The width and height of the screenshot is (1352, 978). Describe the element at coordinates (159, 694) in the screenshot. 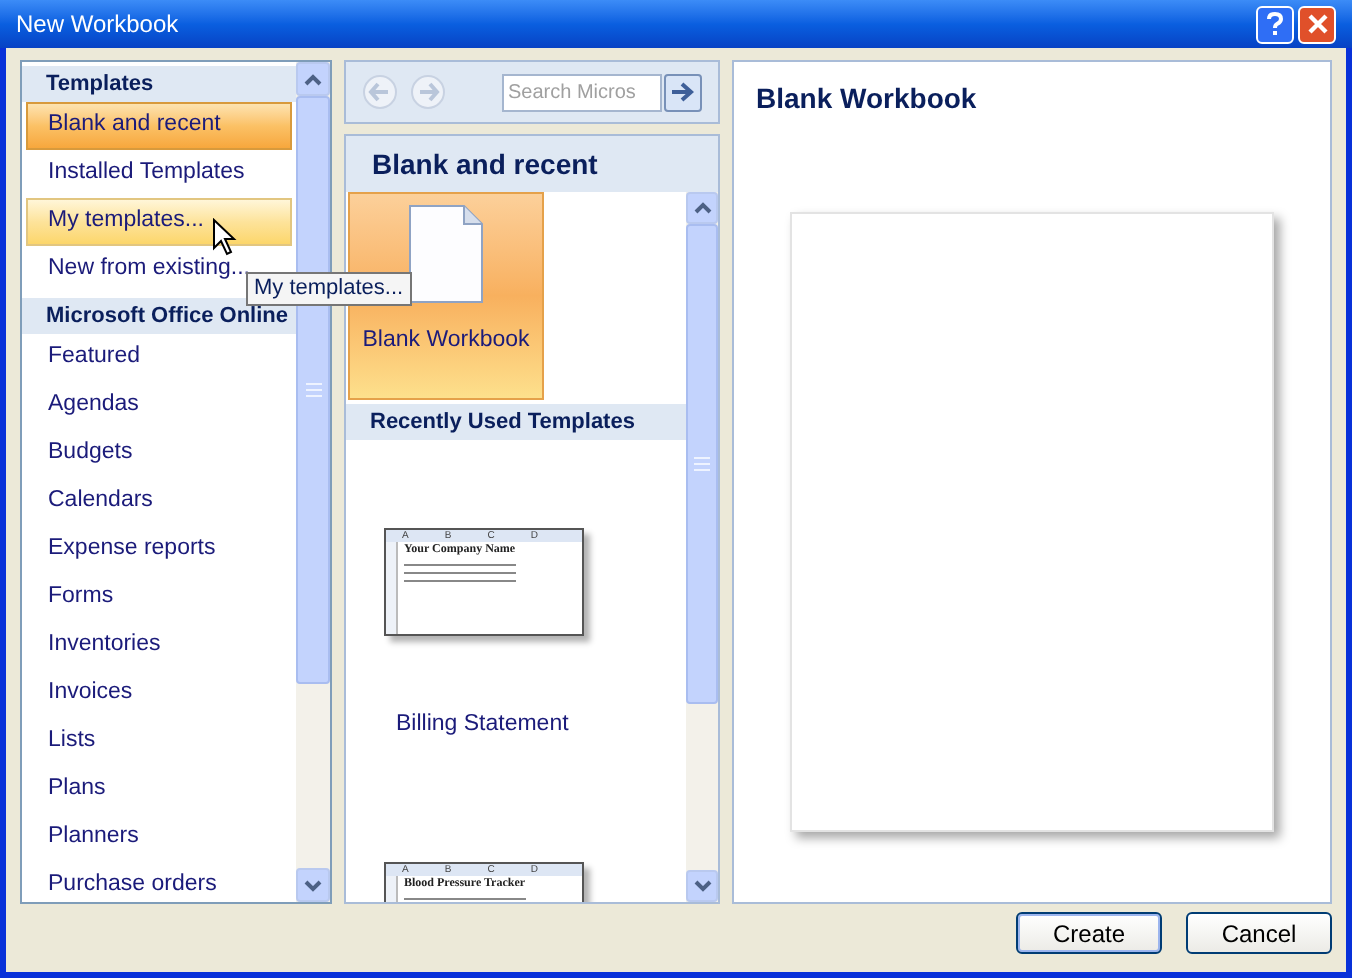

I see `category-item: Invoices` at that location.